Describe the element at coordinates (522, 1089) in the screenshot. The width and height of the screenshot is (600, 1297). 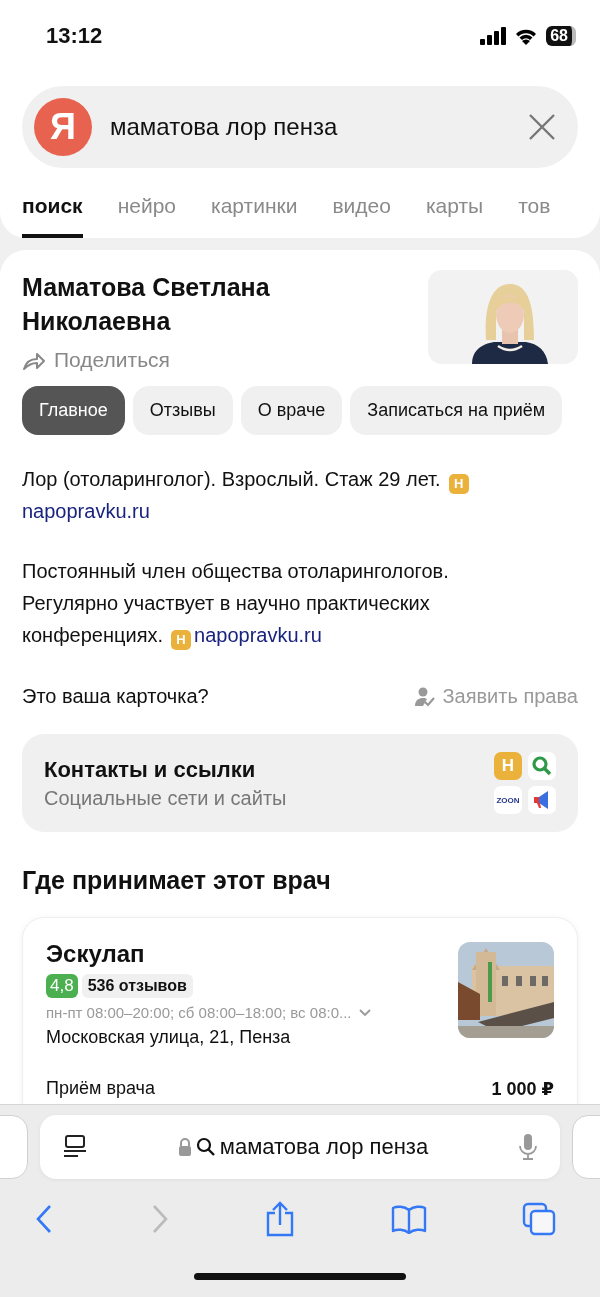
I see `service-price: 1 000 ₽` at that location.